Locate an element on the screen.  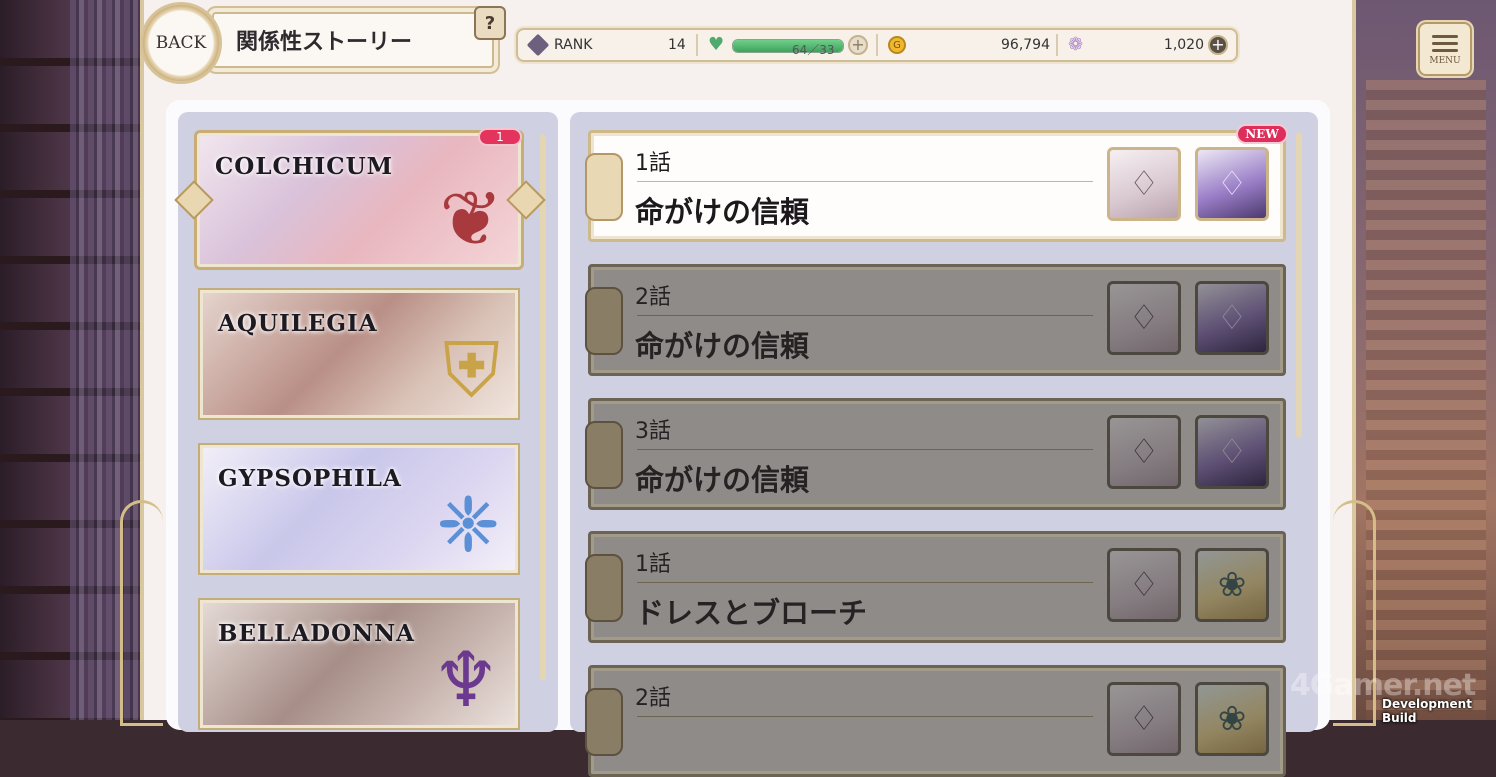
rank-value: 14 is located at coordinates (677, 45).